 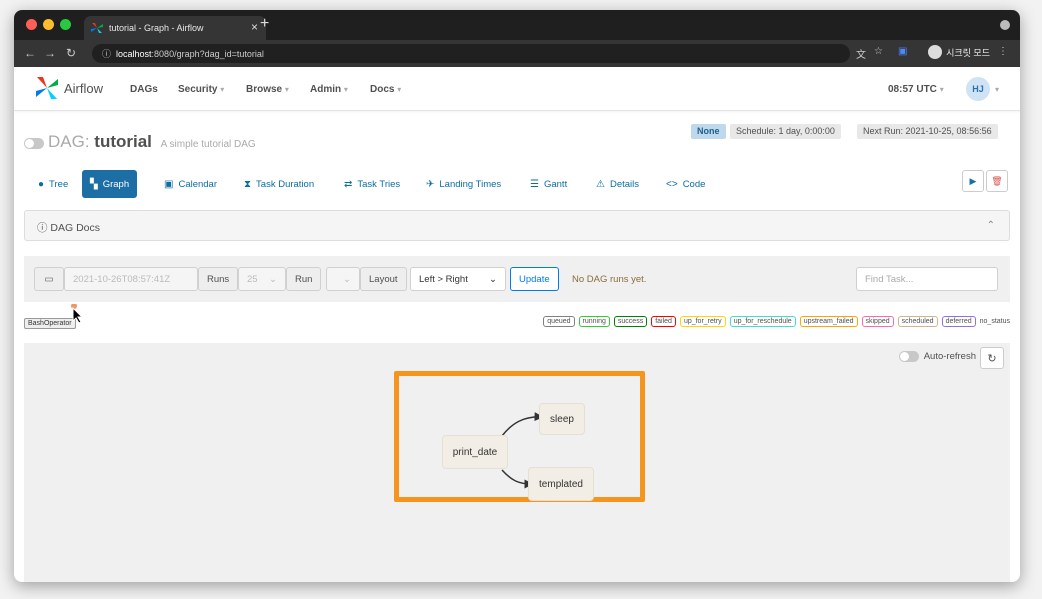 I want to click on legend-failed: failed, so click(x=663, y=321).